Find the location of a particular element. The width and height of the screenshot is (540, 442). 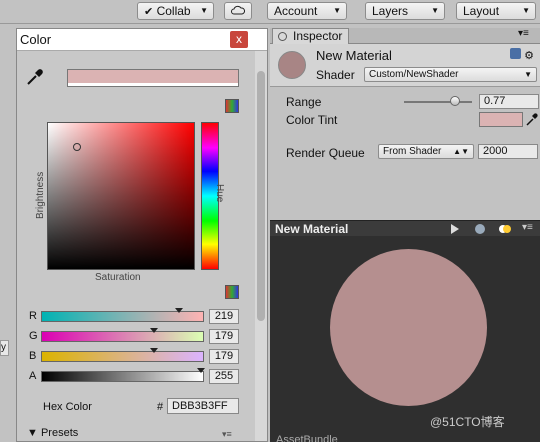

hue-label: Hue is located at coordinates (219, 193).